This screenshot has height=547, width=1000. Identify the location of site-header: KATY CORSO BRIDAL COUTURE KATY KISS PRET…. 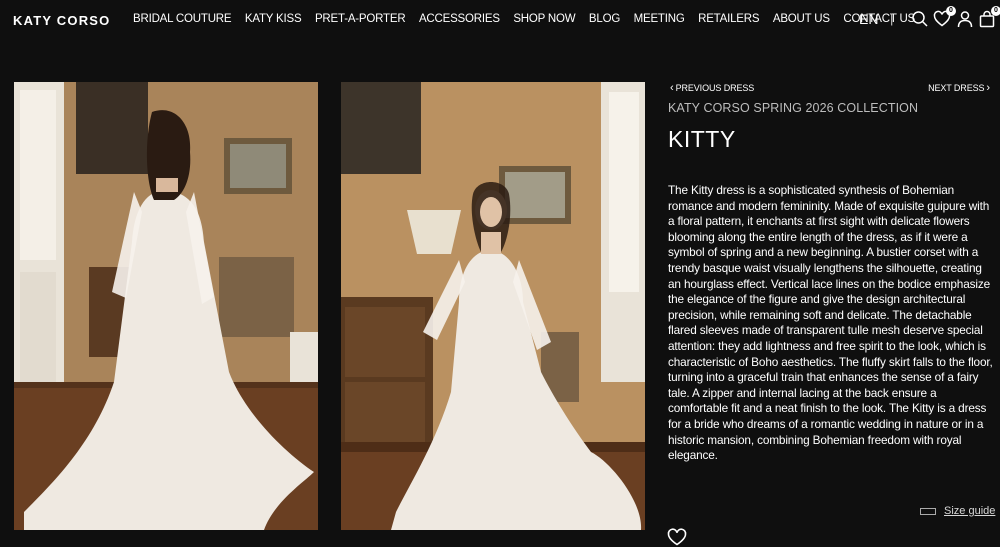
(500, 20).